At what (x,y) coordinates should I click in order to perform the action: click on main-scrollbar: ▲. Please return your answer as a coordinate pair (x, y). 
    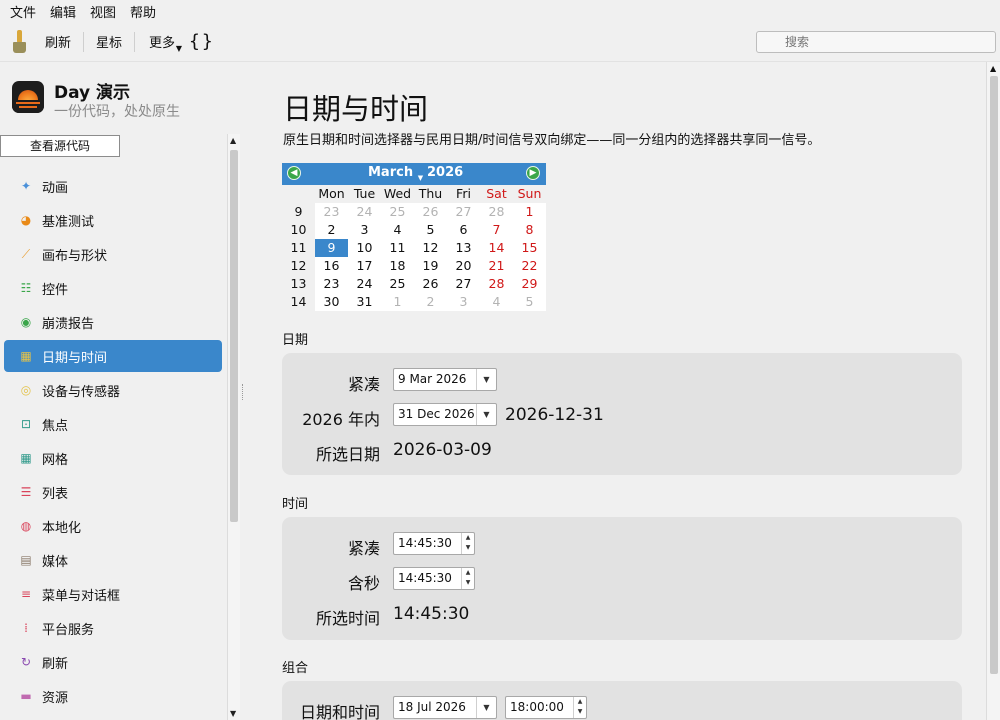
    Looking at the image, I should click on (993, 391).